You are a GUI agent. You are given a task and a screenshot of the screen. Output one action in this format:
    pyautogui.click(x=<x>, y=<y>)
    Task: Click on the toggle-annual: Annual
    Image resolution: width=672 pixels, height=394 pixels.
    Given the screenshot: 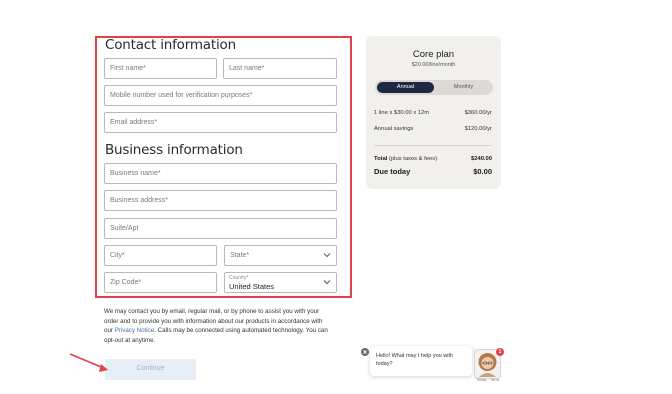 What is the action you would take?
    pyautogui.click(x=405, y=87)
    